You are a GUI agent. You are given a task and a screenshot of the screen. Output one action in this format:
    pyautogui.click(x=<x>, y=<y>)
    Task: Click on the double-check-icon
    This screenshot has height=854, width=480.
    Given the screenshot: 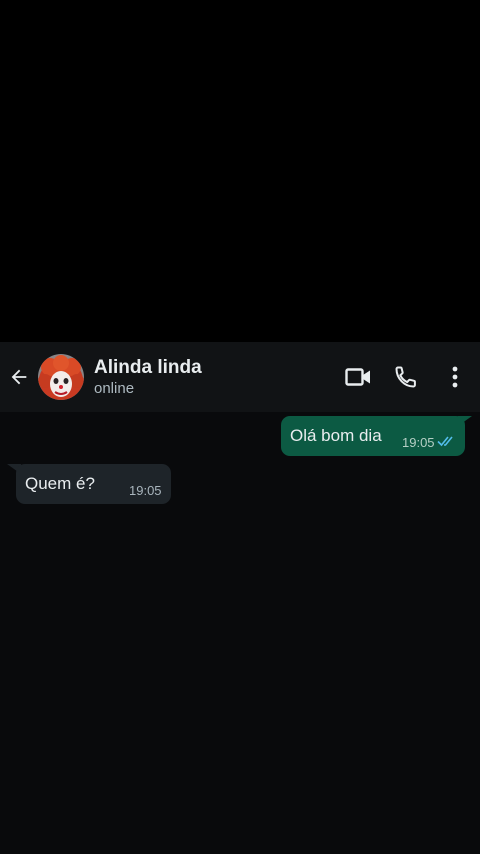 What is the action you would take?
    pyautogui.click(x=445, y=441)
    